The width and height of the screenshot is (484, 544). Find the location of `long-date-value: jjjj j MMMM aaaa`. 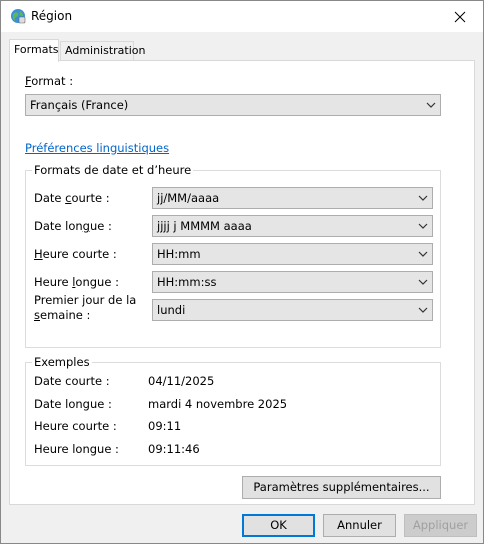

long-date-value: jjjj j MMMM aaaa is located at coordinates (204, 226).